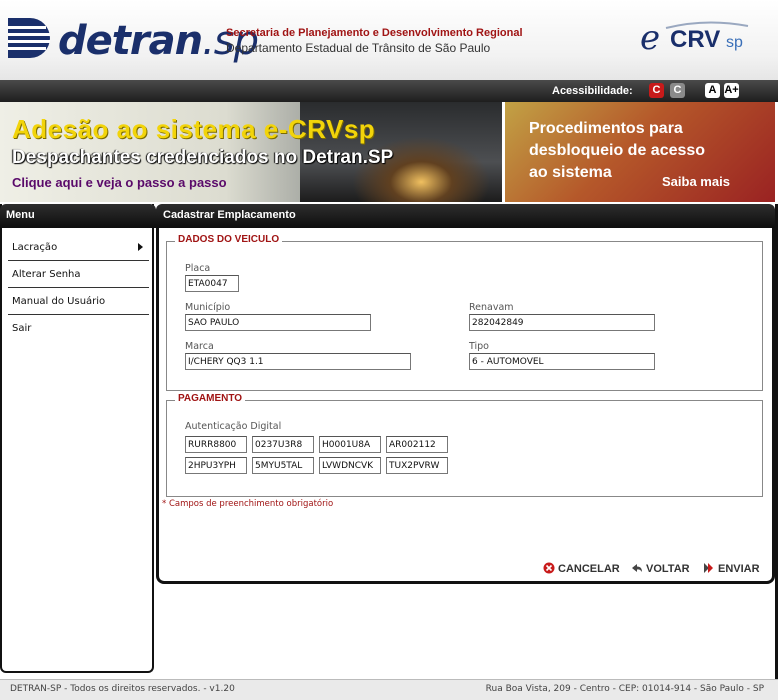 The width and height of the screenshot is (778, 700). What do you see at coordinates (562, 361) in the screenshot?
I see `tipo-field` at bounding box center [562, 361].